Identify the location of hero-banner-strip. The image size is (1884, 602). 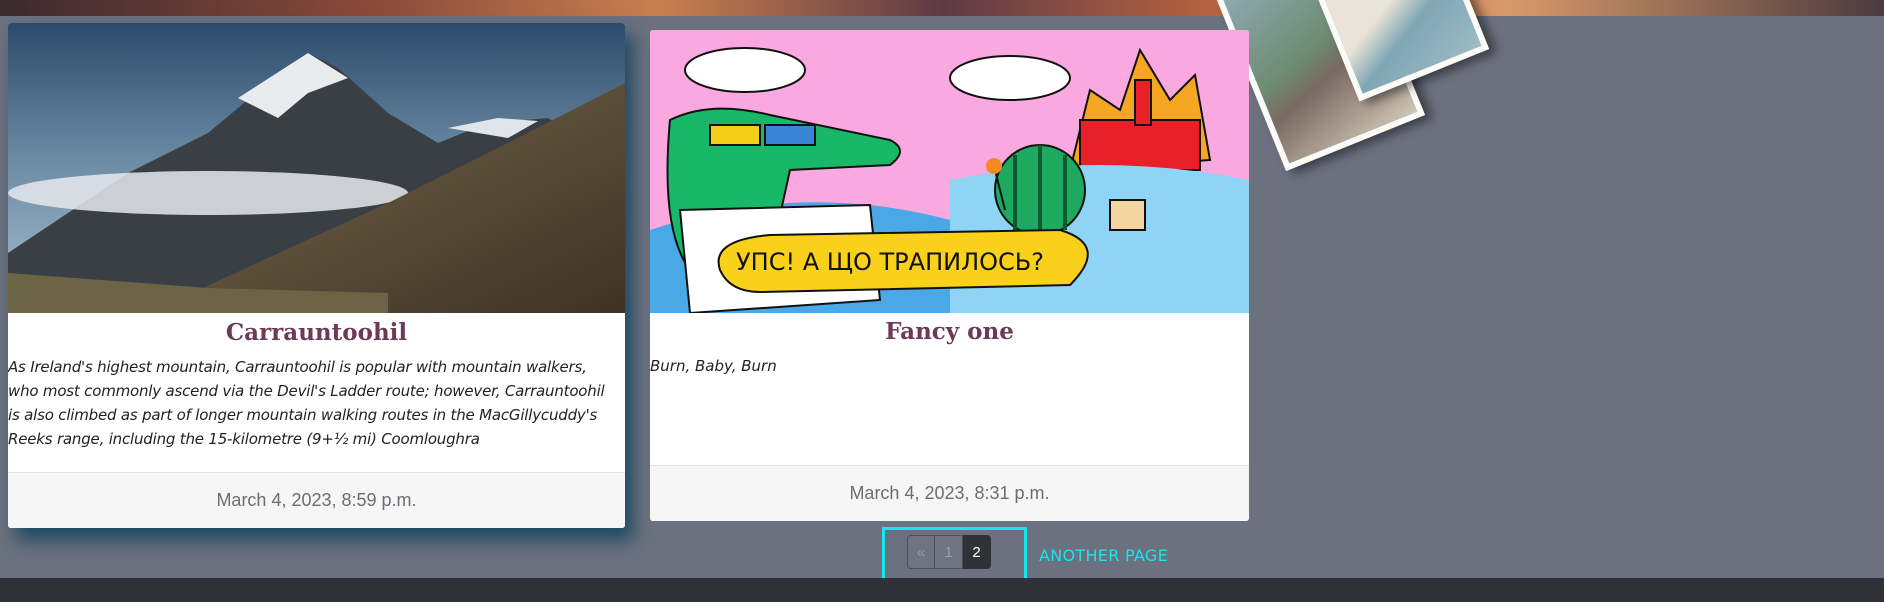
(942, 8).